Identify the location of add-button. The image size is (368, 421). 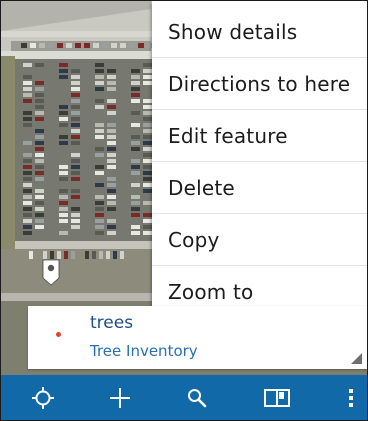
(120, 397).